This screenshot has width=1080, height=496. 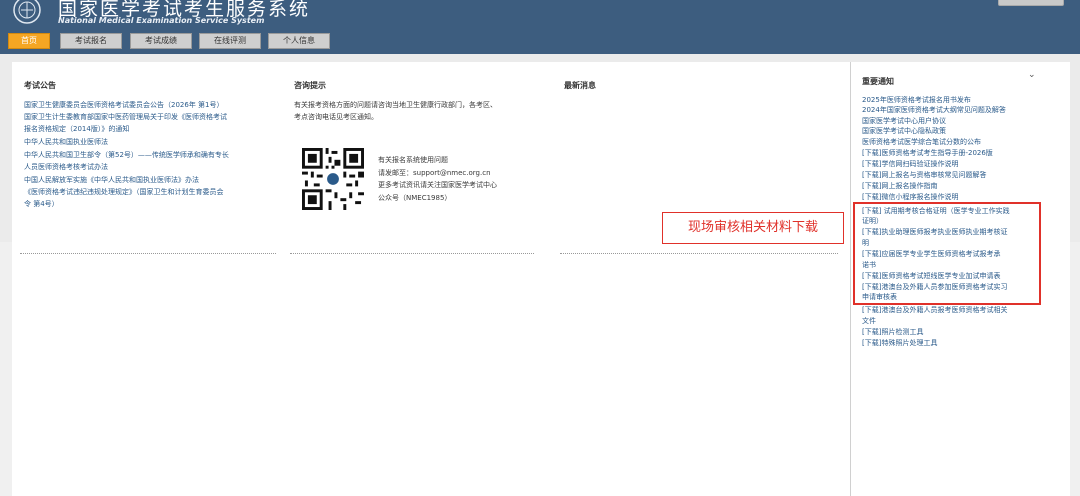 What do you see at coordinates (916, 100) in the screenshot?
I see `notice-link: 2025年医师资格考试报名用书发布` at bounding box center [916, 100].